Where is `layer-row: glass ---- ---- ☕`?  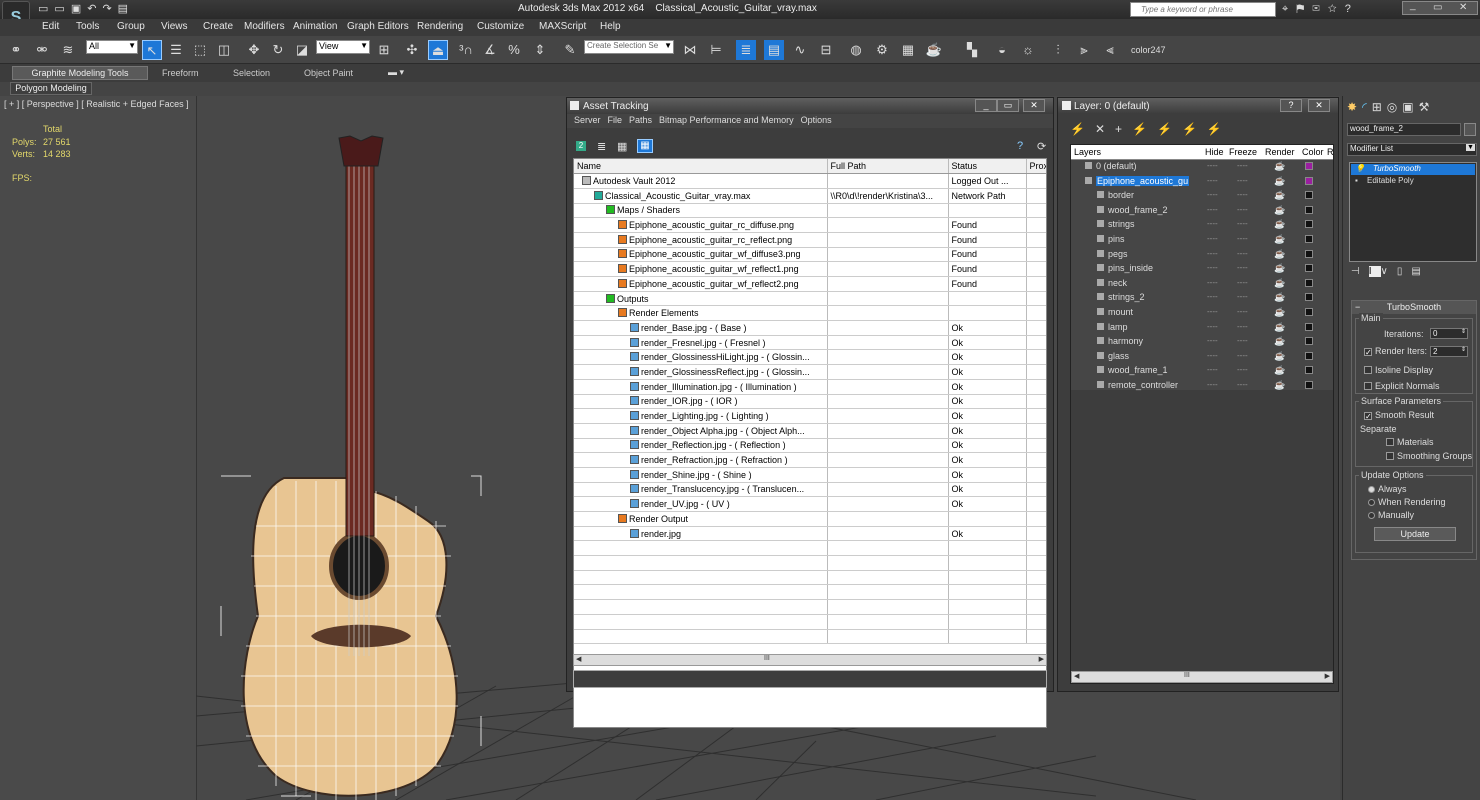
layer-row: glass ---- ---- ☕ is located at coordinates (1206, 357).